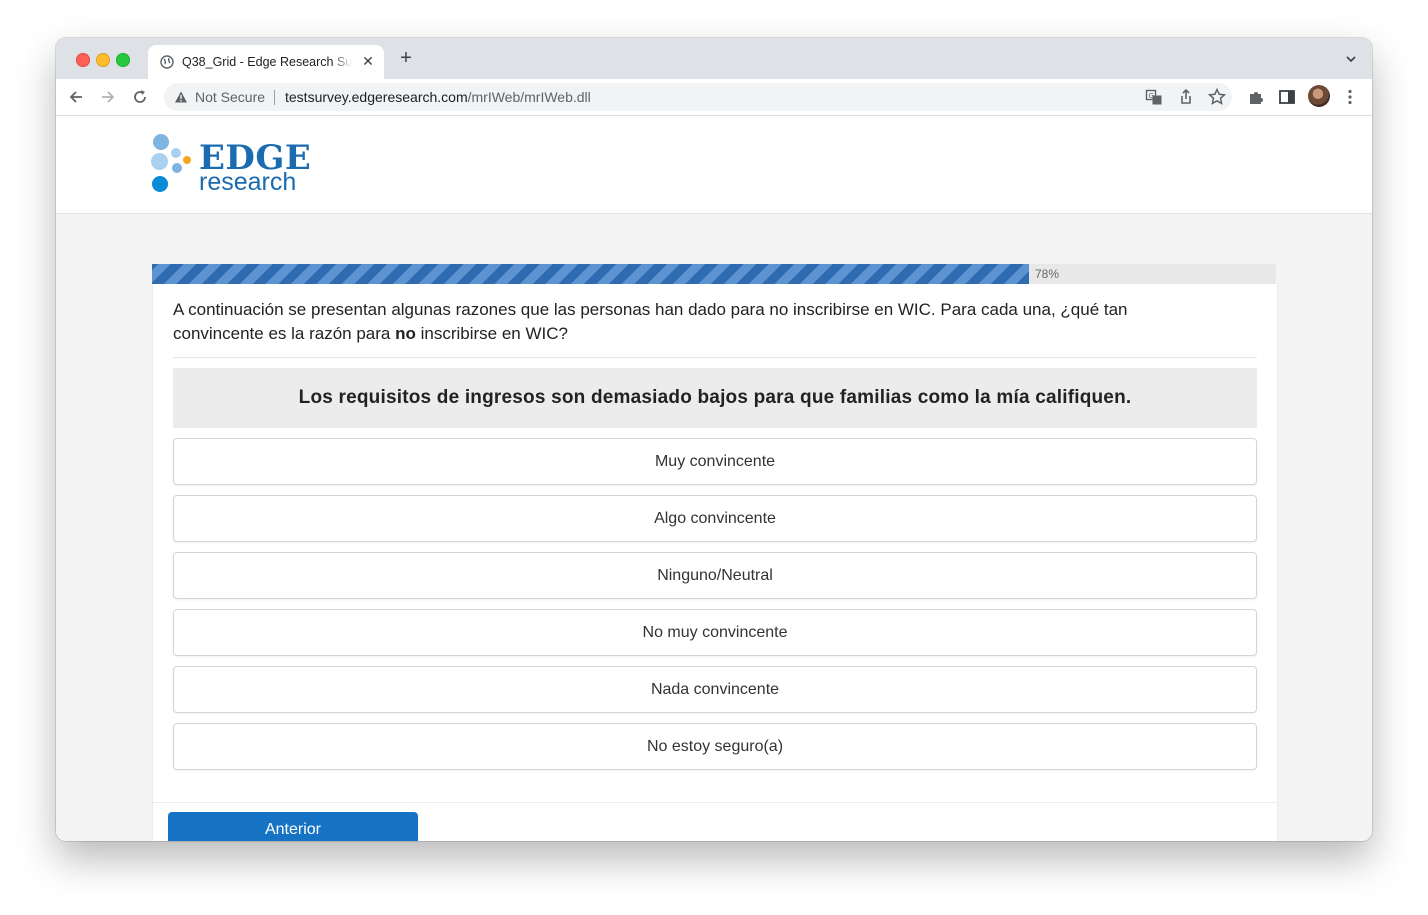 This screenshot has width=1428, height=915. I want to click on edge-research-logo: EDGE research, so click(231, 165).